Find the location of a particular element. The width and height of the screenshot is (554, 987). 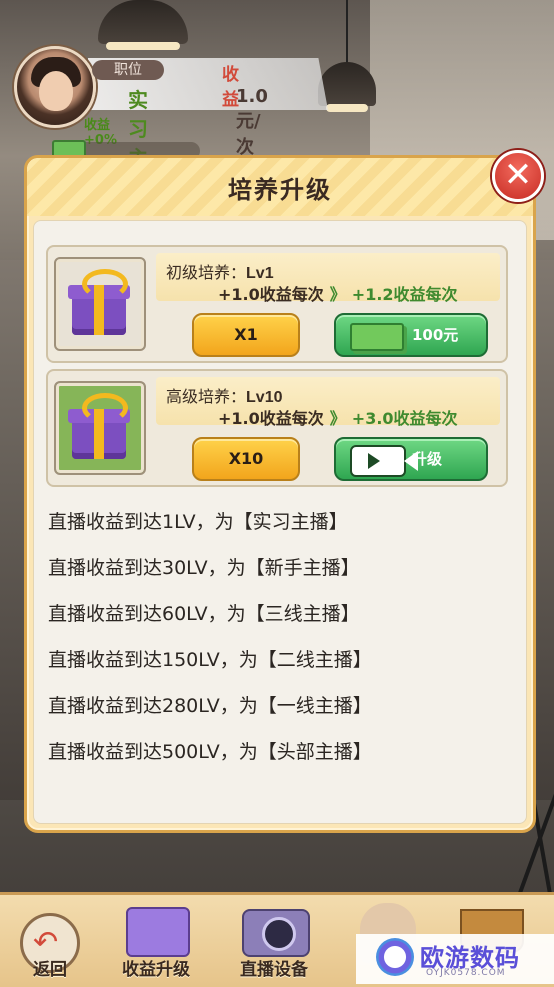

watermark-logo-icon is located at coordinates (395, 957).